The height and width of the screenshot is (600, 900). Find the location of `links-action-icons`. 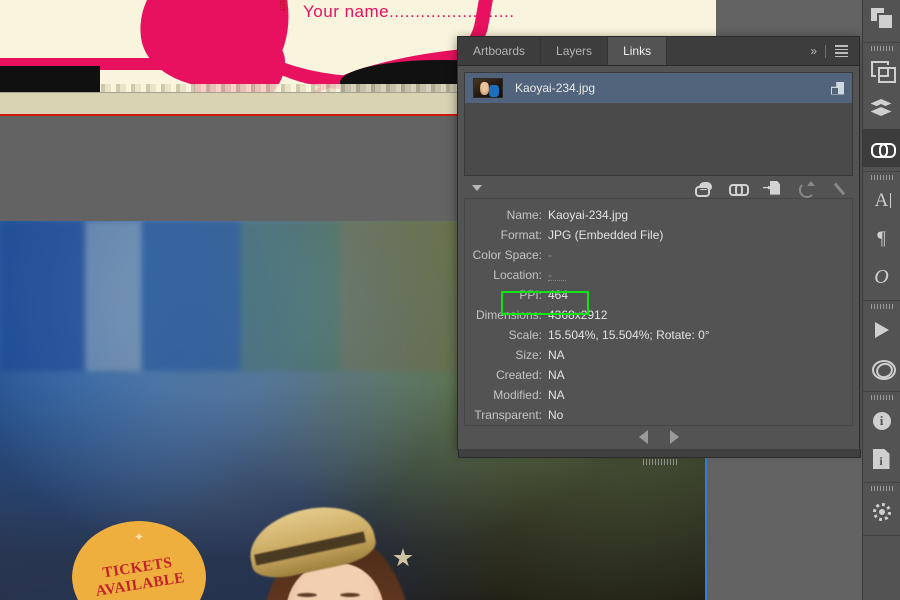

links-action-icons is located at coordinates (771, 189).